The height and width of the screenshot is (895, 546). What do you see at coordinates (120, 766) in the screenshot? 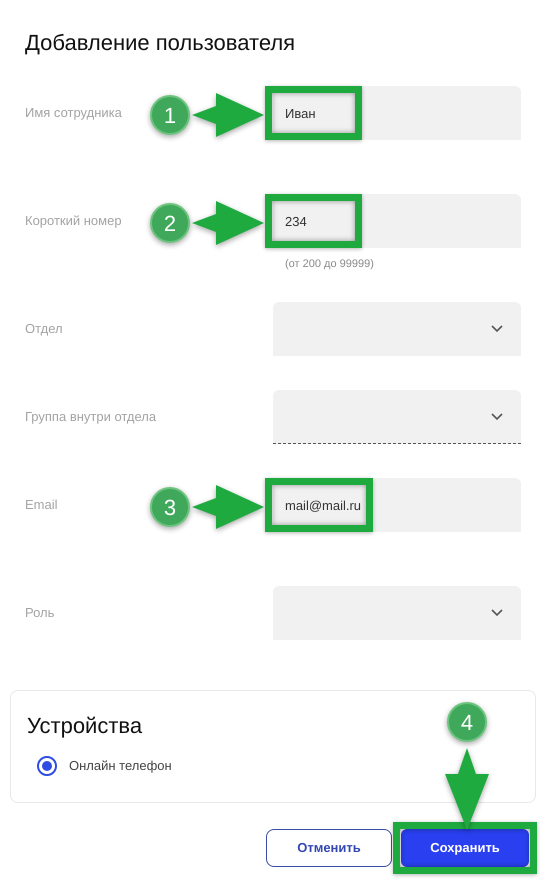
I see `radio-label: Онлайн телефон` at bounding box center [120, 766].